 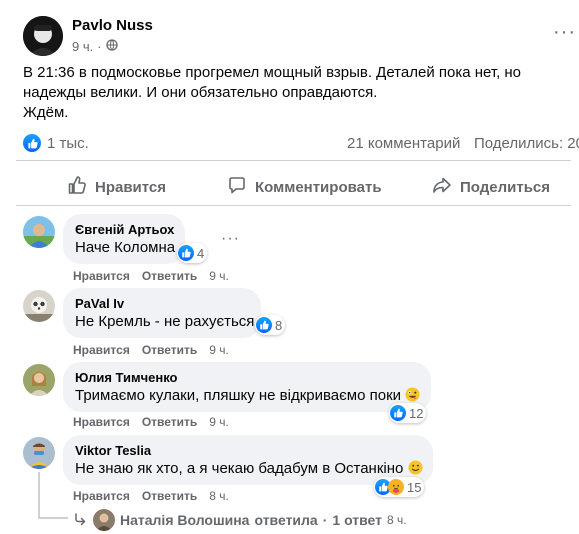 I want to click on comment-reactions-count: 4, so click(x=201, y=253).